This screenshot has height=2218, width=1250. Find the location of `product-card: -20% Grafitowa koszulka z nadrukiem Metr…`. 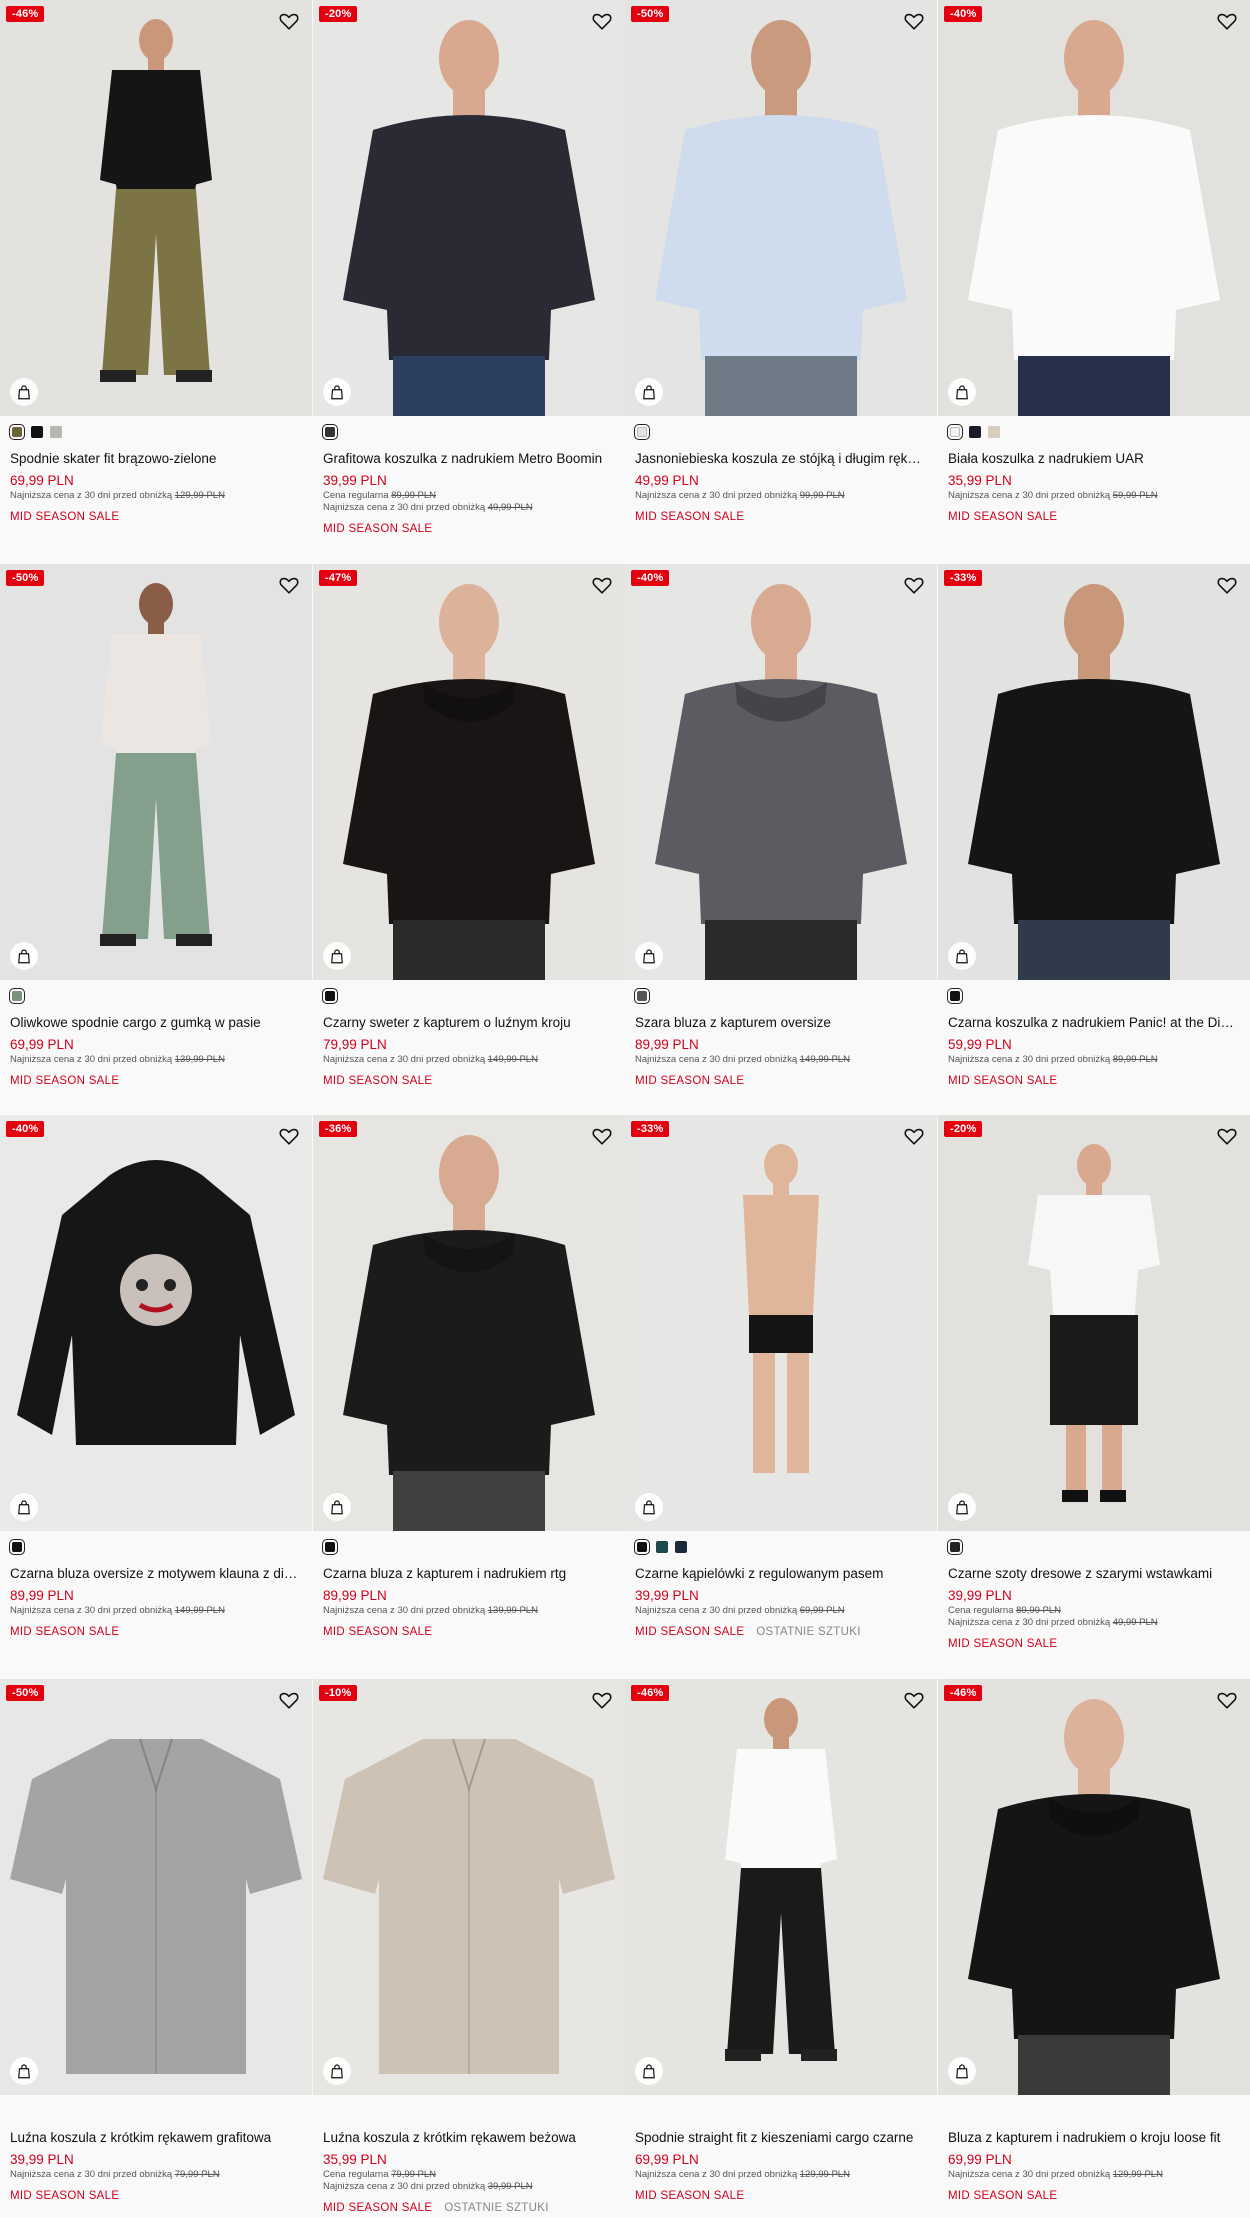

product-card: -20% Grafitowa koszulka z nadrukiem Metr… is located at coordinates (469, 280).